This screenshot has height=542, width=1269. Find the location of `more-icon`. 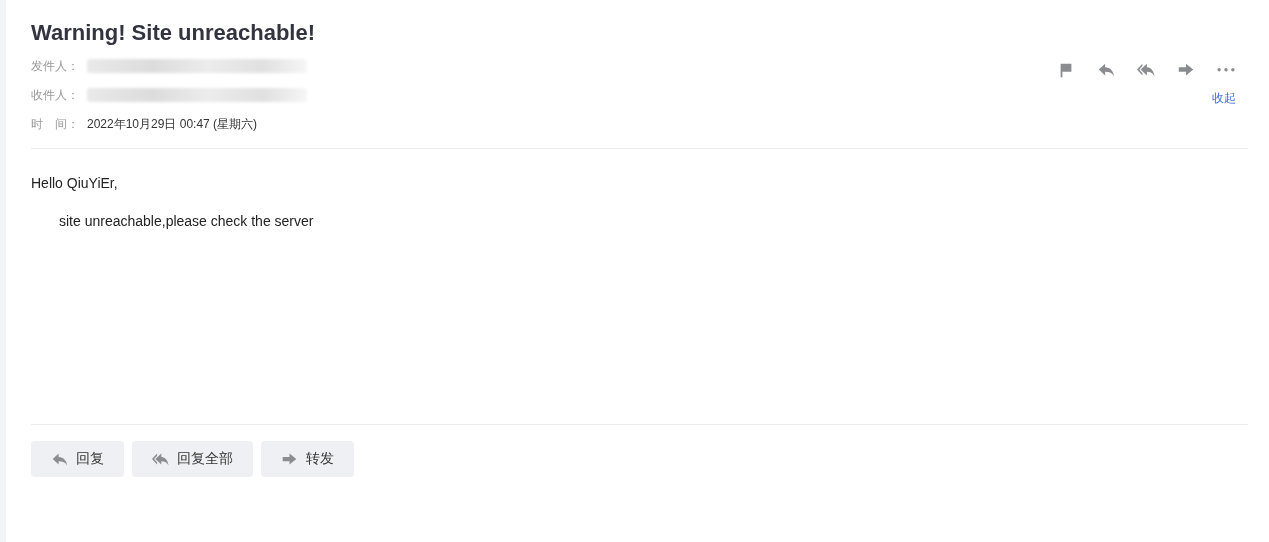

more-icon is located at coordinates (1226, 70).